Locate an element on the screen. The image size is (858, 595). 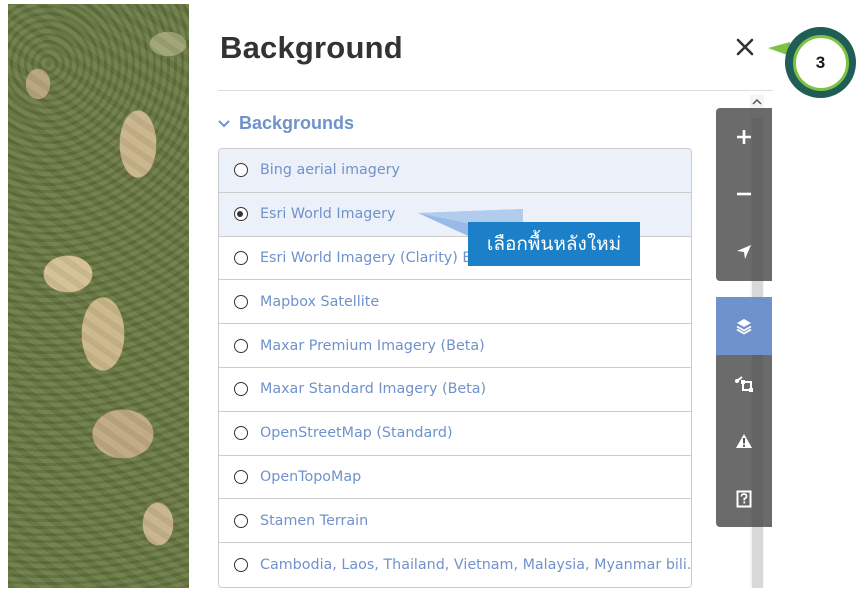
map-zoom-controls is located at coordinates (744, 194).